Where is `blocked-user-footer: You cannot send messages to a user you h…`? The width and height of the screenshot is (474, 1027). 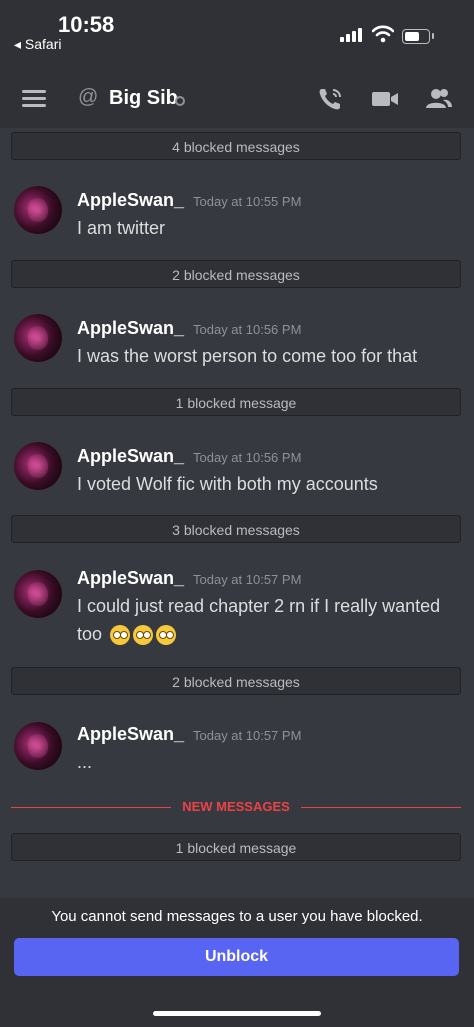
blocked-user-footer: You cannot send messages to a user you h… is located at coordinates (237, 962).